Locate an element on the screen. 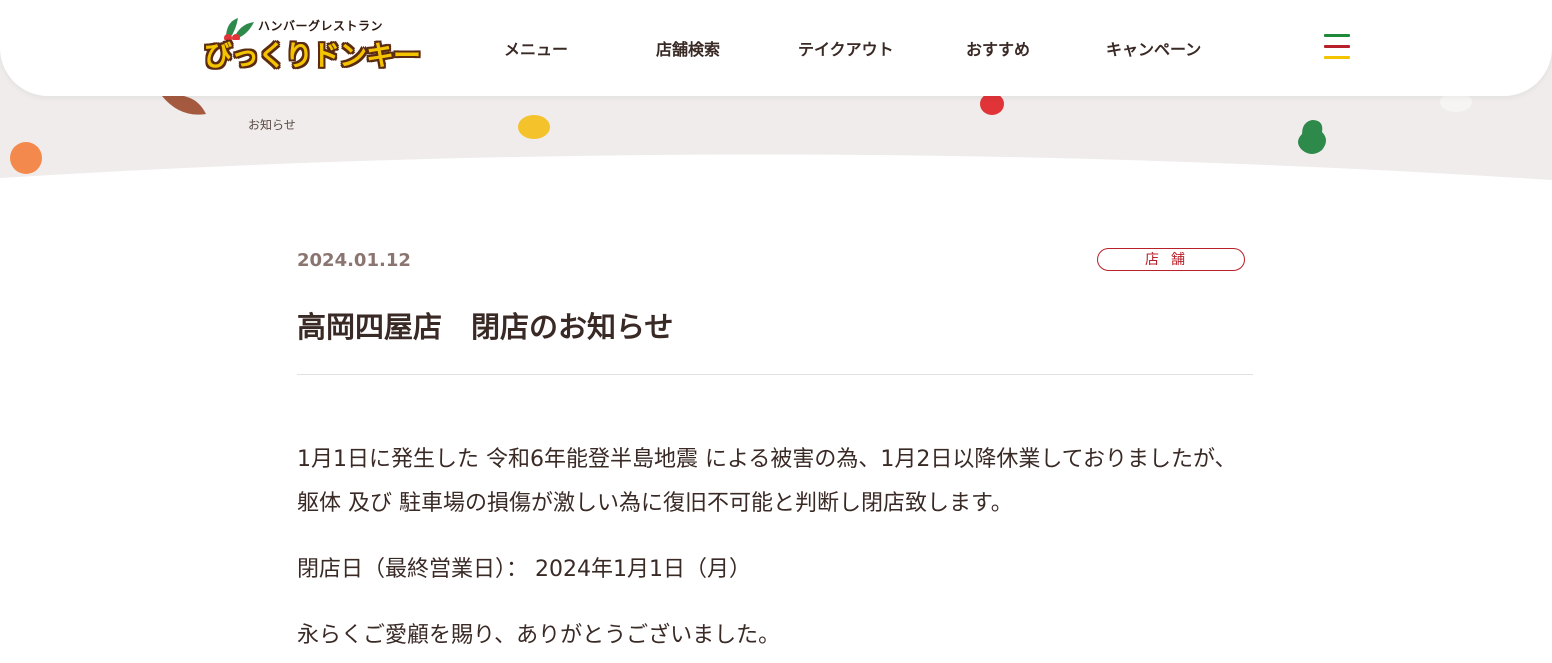 The height and width of the screenshot is (663, 1552). bean-green-decoration is located at coordinates (1312, 137).